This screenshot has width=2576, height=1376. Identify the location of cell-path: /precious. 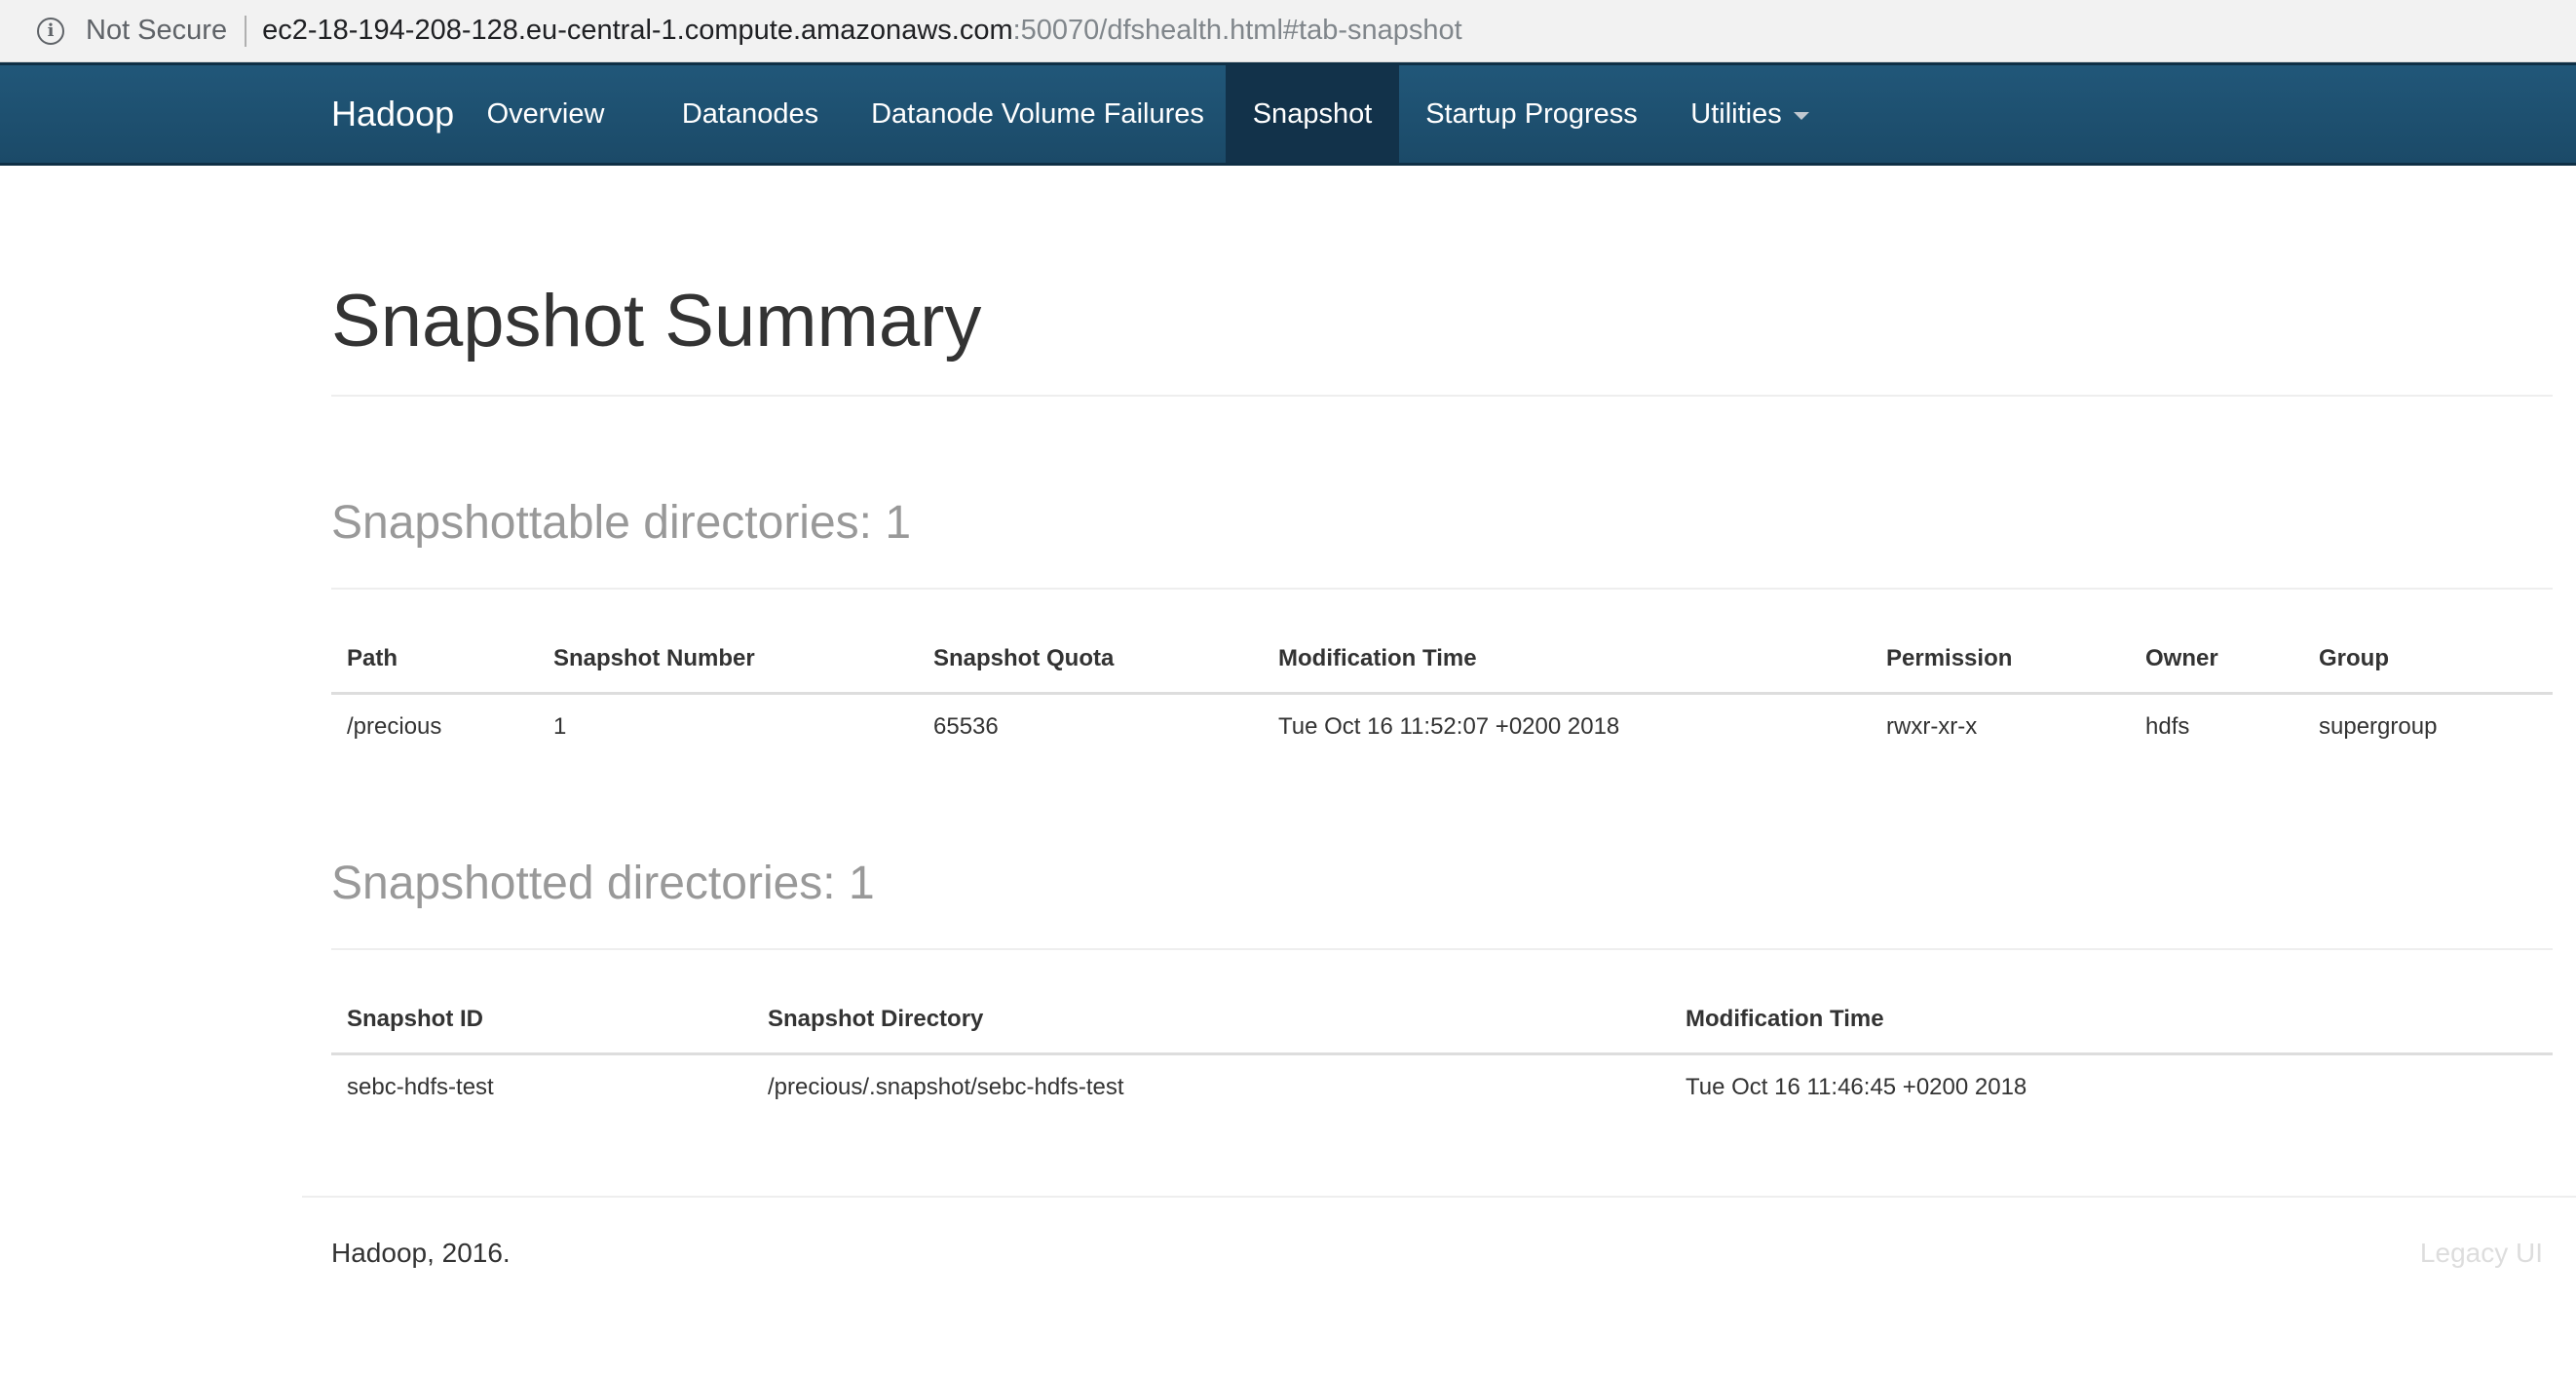
(394, 726).